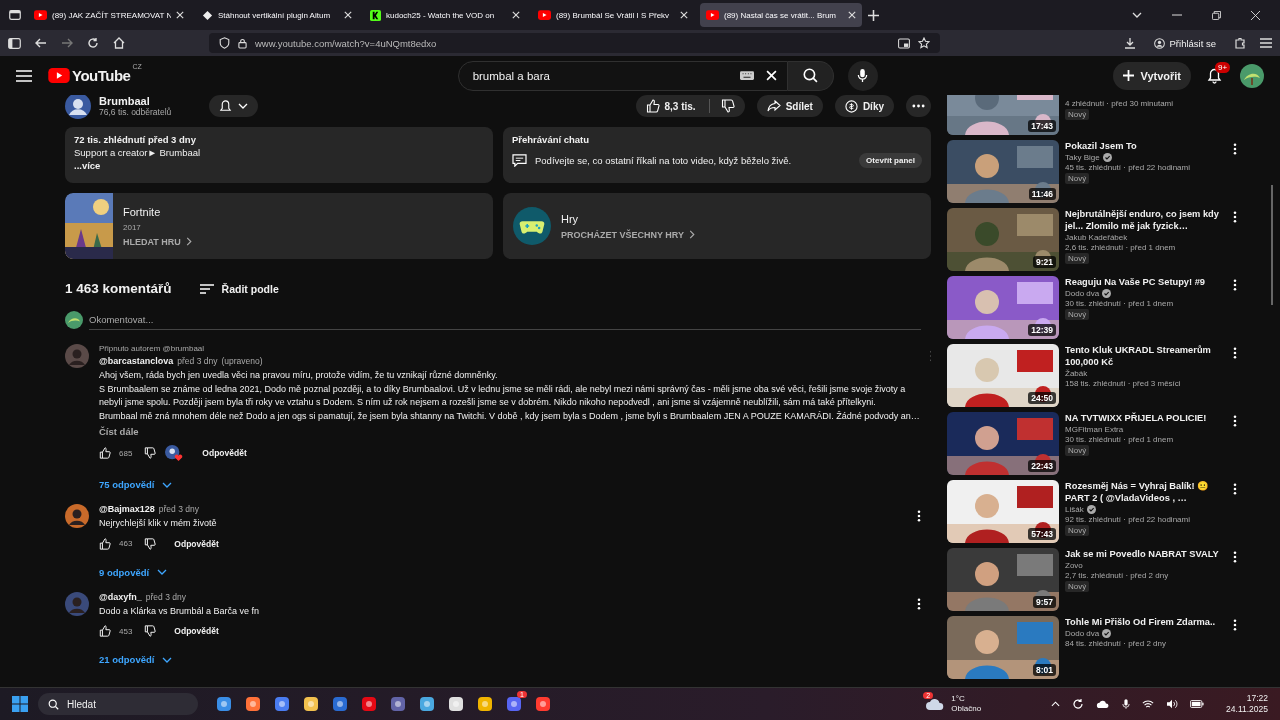 This screenshot has height=720, width=1280. Describe the element at coordinates (1257, 698) in the screenshot. I see `clock-time: 17:22` at that location.